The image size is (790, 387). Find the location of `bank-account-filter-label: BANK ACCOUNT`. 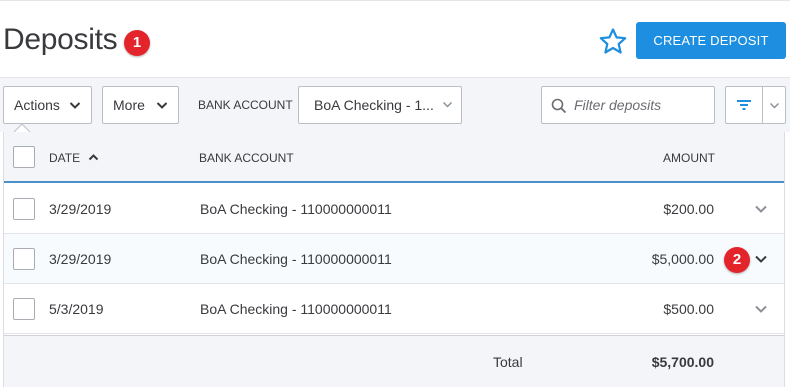

bank-account-filter-label: BANK ACCOUNT is located at coordinates (245, 105).